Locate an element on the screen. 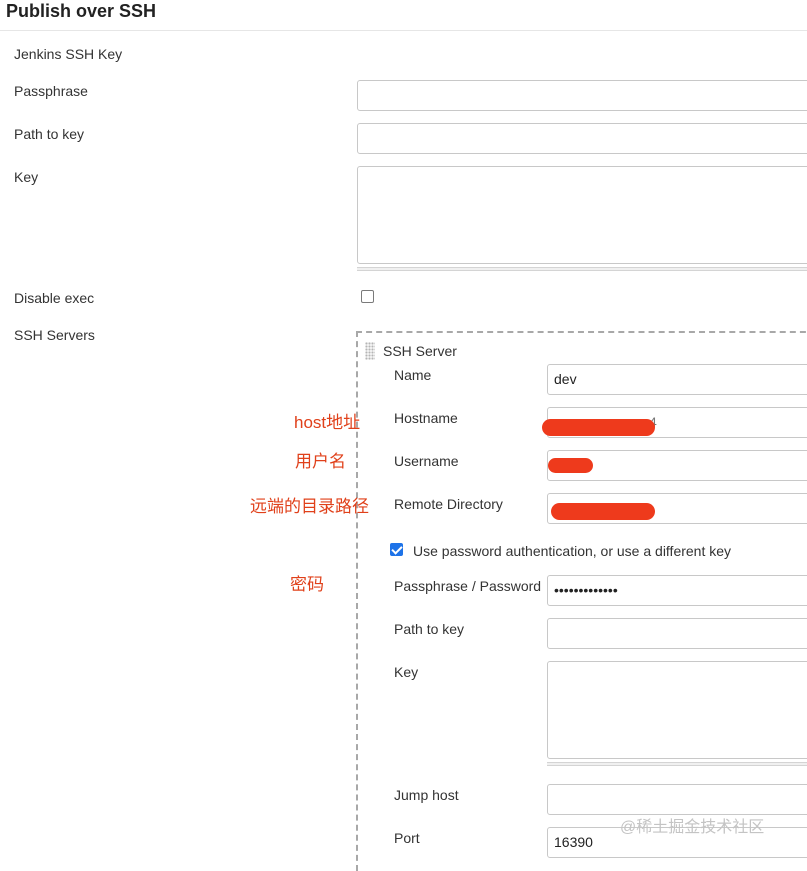 The height and width of the screenshot is (871, 807). server-key-textarea is located at coordinates (677, 710).